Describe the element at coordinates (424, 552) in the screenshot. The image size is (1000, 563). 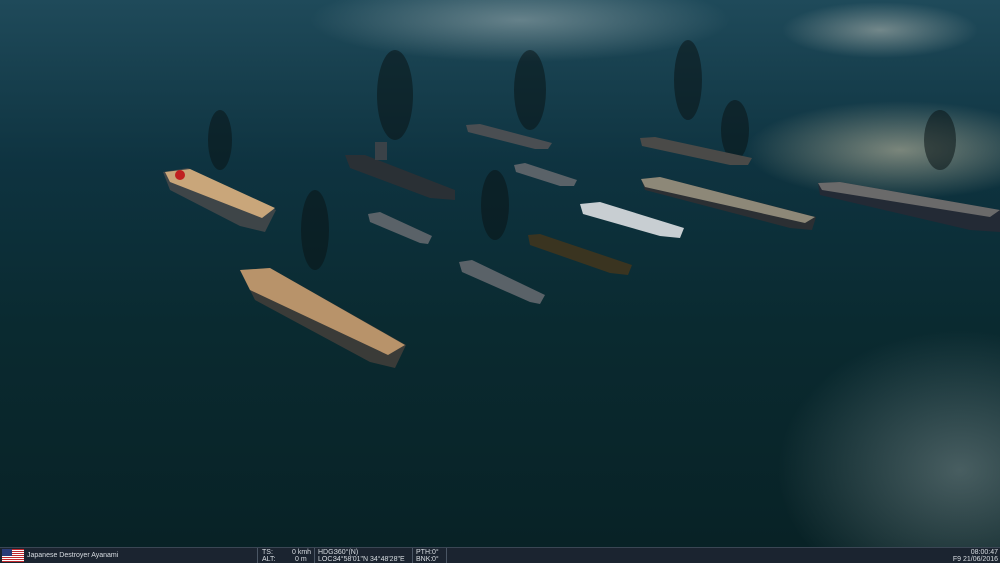
I see `pth-label: PTH:` at that location.